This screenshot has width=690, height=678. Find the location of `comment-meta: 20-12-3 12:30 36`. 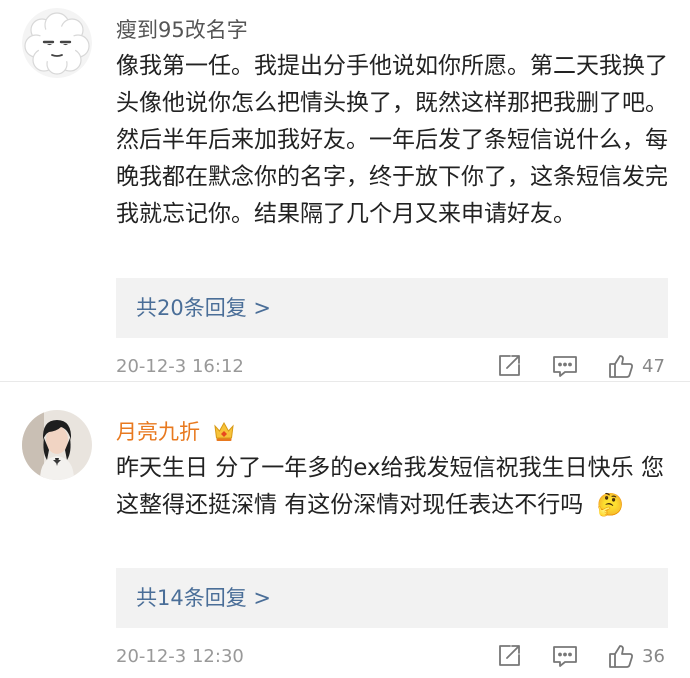

comment-meta: 20-12-3 12:30 36 is located at coordinates (396, 658).